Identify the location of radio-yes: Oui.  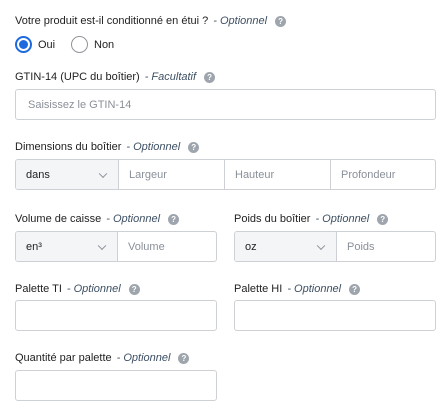
(35, 44).